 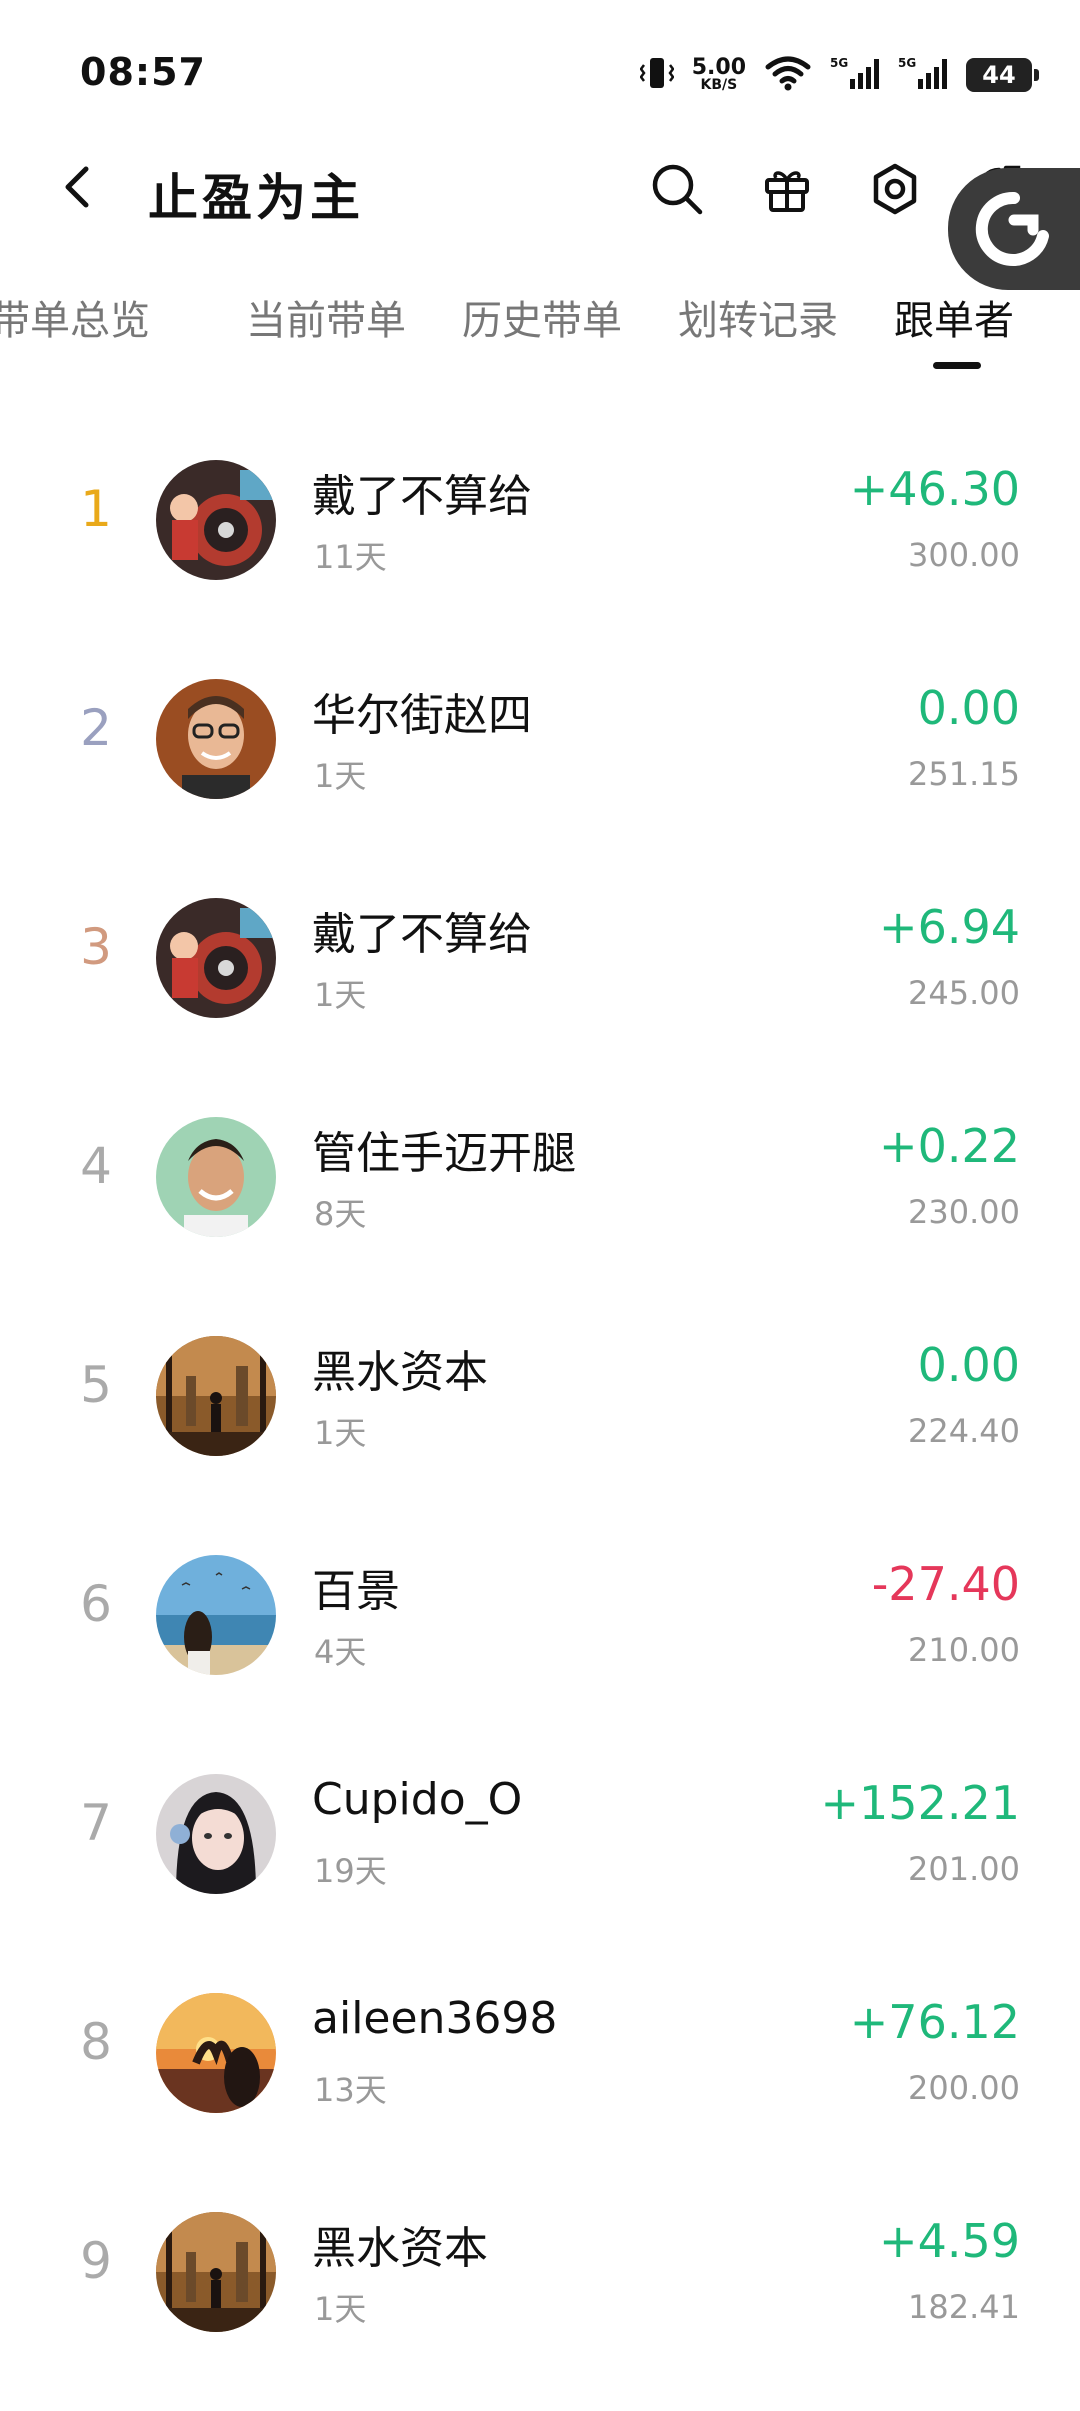 I want to click on tab-active-indicator, so click(x=957, y=365).